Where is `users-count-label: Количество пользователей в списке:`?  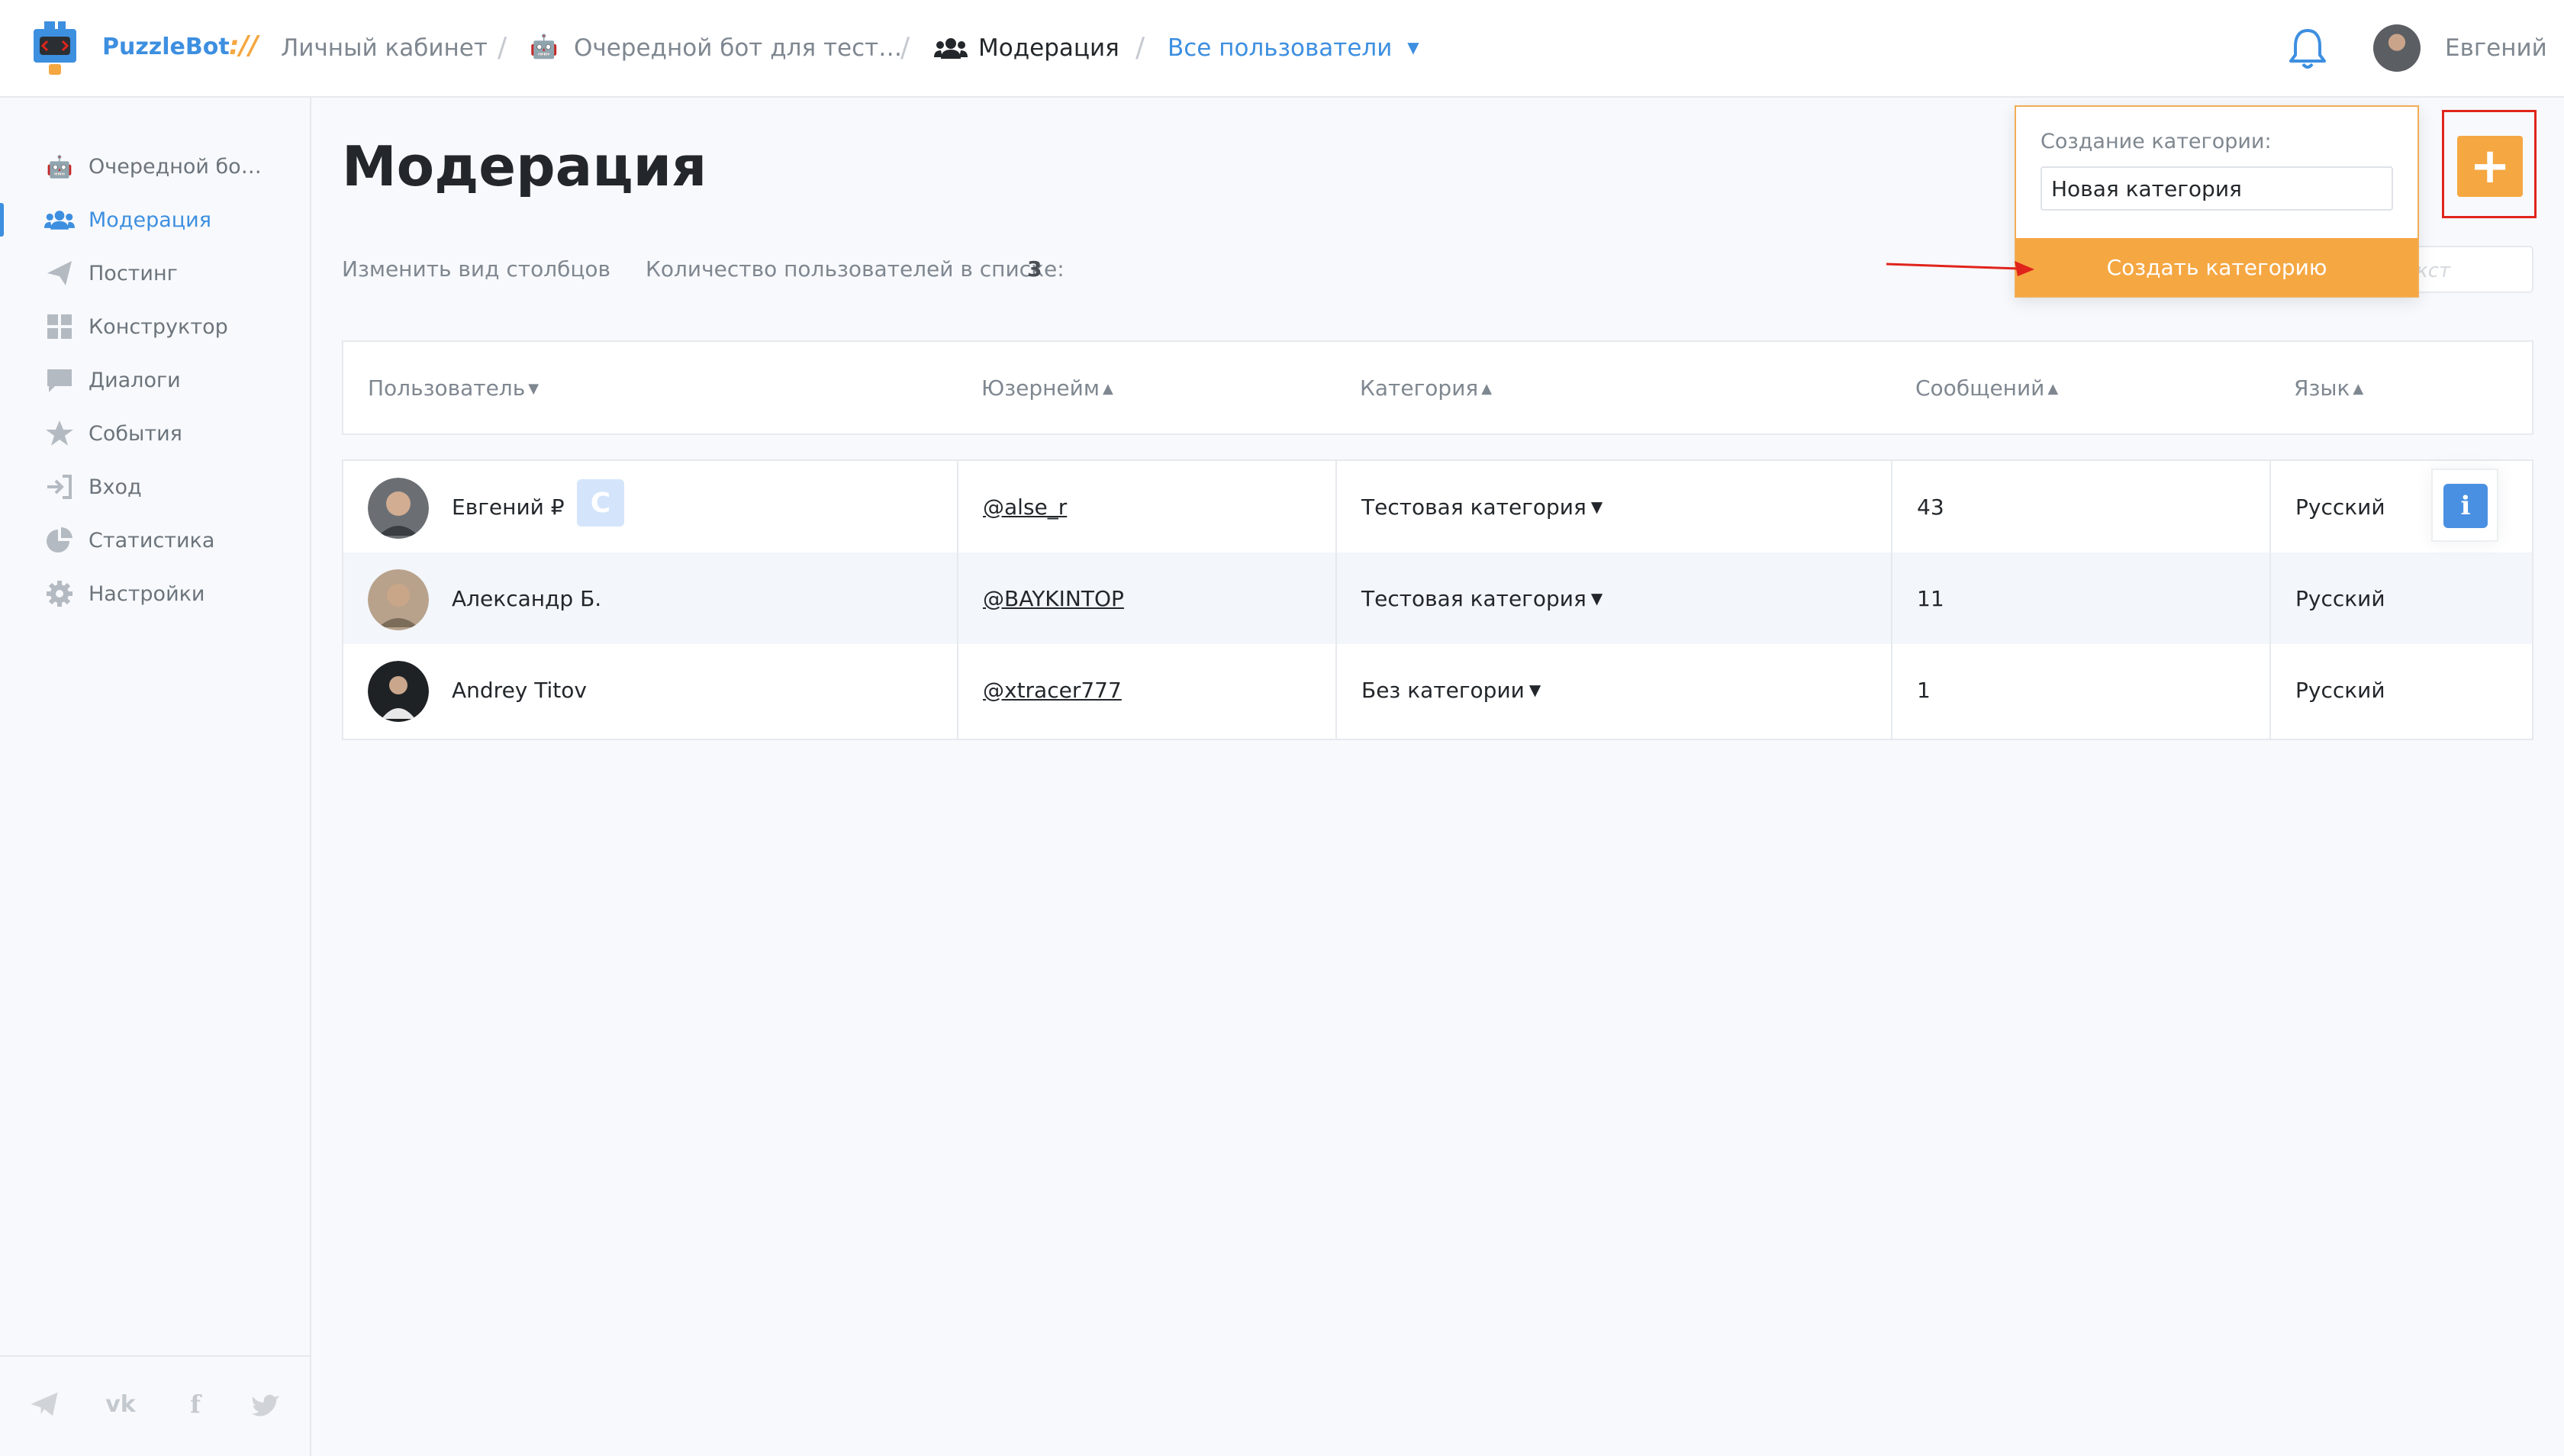 users-count-label: Количество пользователей в списке: is located at coordinates (855, 269).